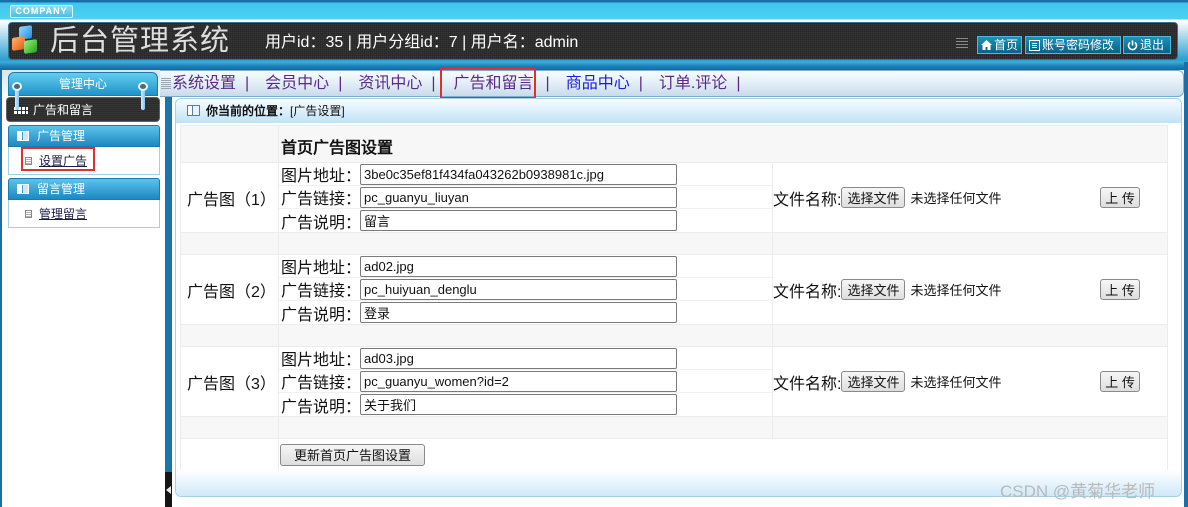 This screenshot has width=1188, height=507. What do you see at coordinates (693, 84) in the screenshot?
I see `nav-item-orders-comments: 订单.评论` at bounding box center [693, 84].